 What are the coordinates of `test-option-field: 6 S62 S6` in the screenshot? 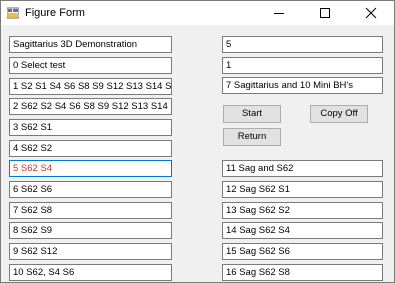 It's located at (90, 189).